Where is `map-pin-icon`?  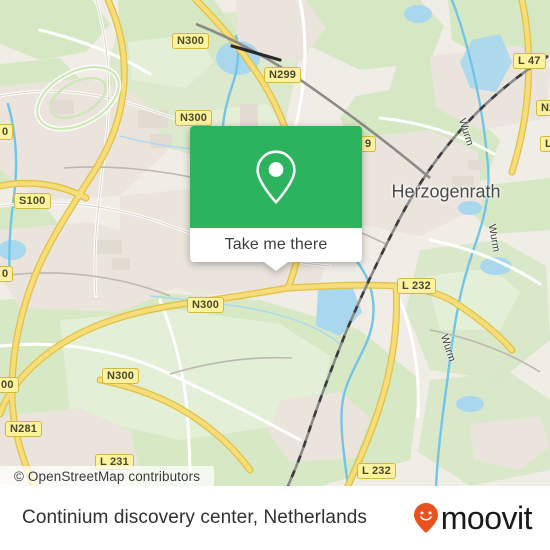 map-pin-icon is located at coordinates (276, 177).